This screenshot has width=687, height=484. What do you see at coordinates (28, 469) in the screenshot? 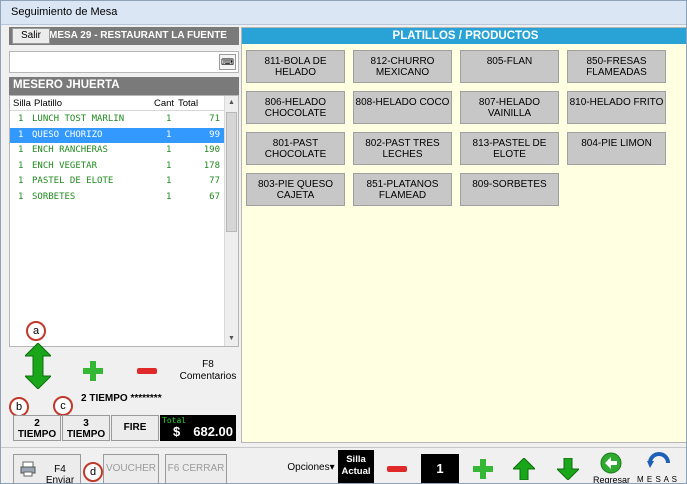
I see `printer-icon` at bounding box center [28, 469].